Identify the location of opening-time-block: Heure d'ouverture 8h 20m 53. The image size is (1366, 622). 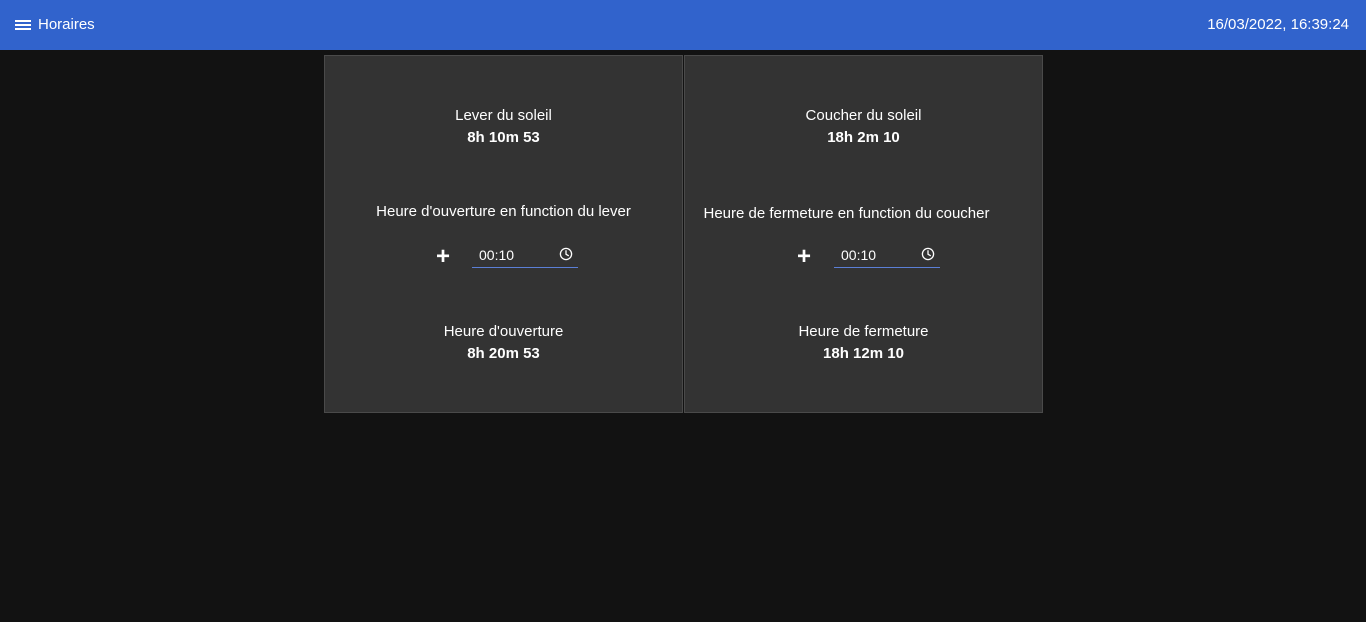
(503, 343).